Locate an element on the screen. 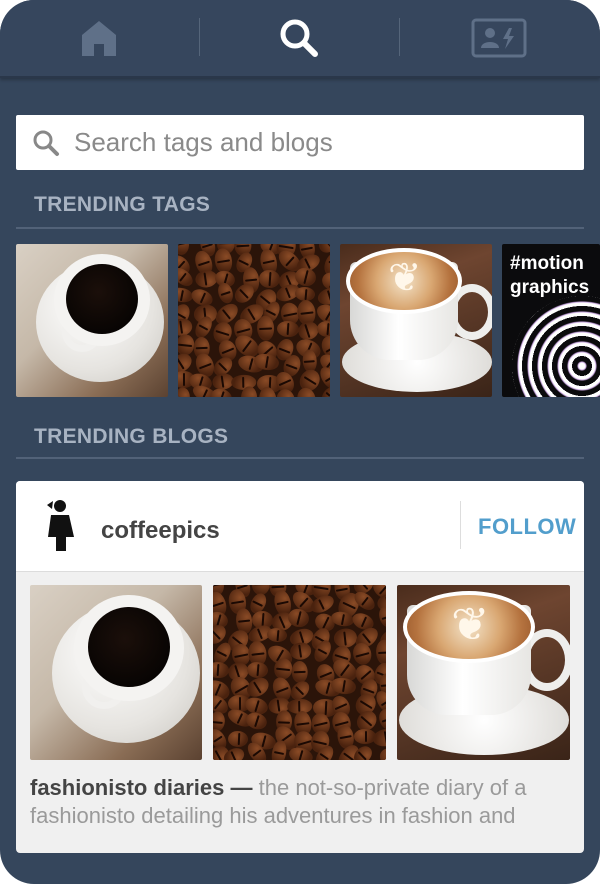 The image size is (600, 884). follow-button: FOLLOW is located at coordinates (527, 527).